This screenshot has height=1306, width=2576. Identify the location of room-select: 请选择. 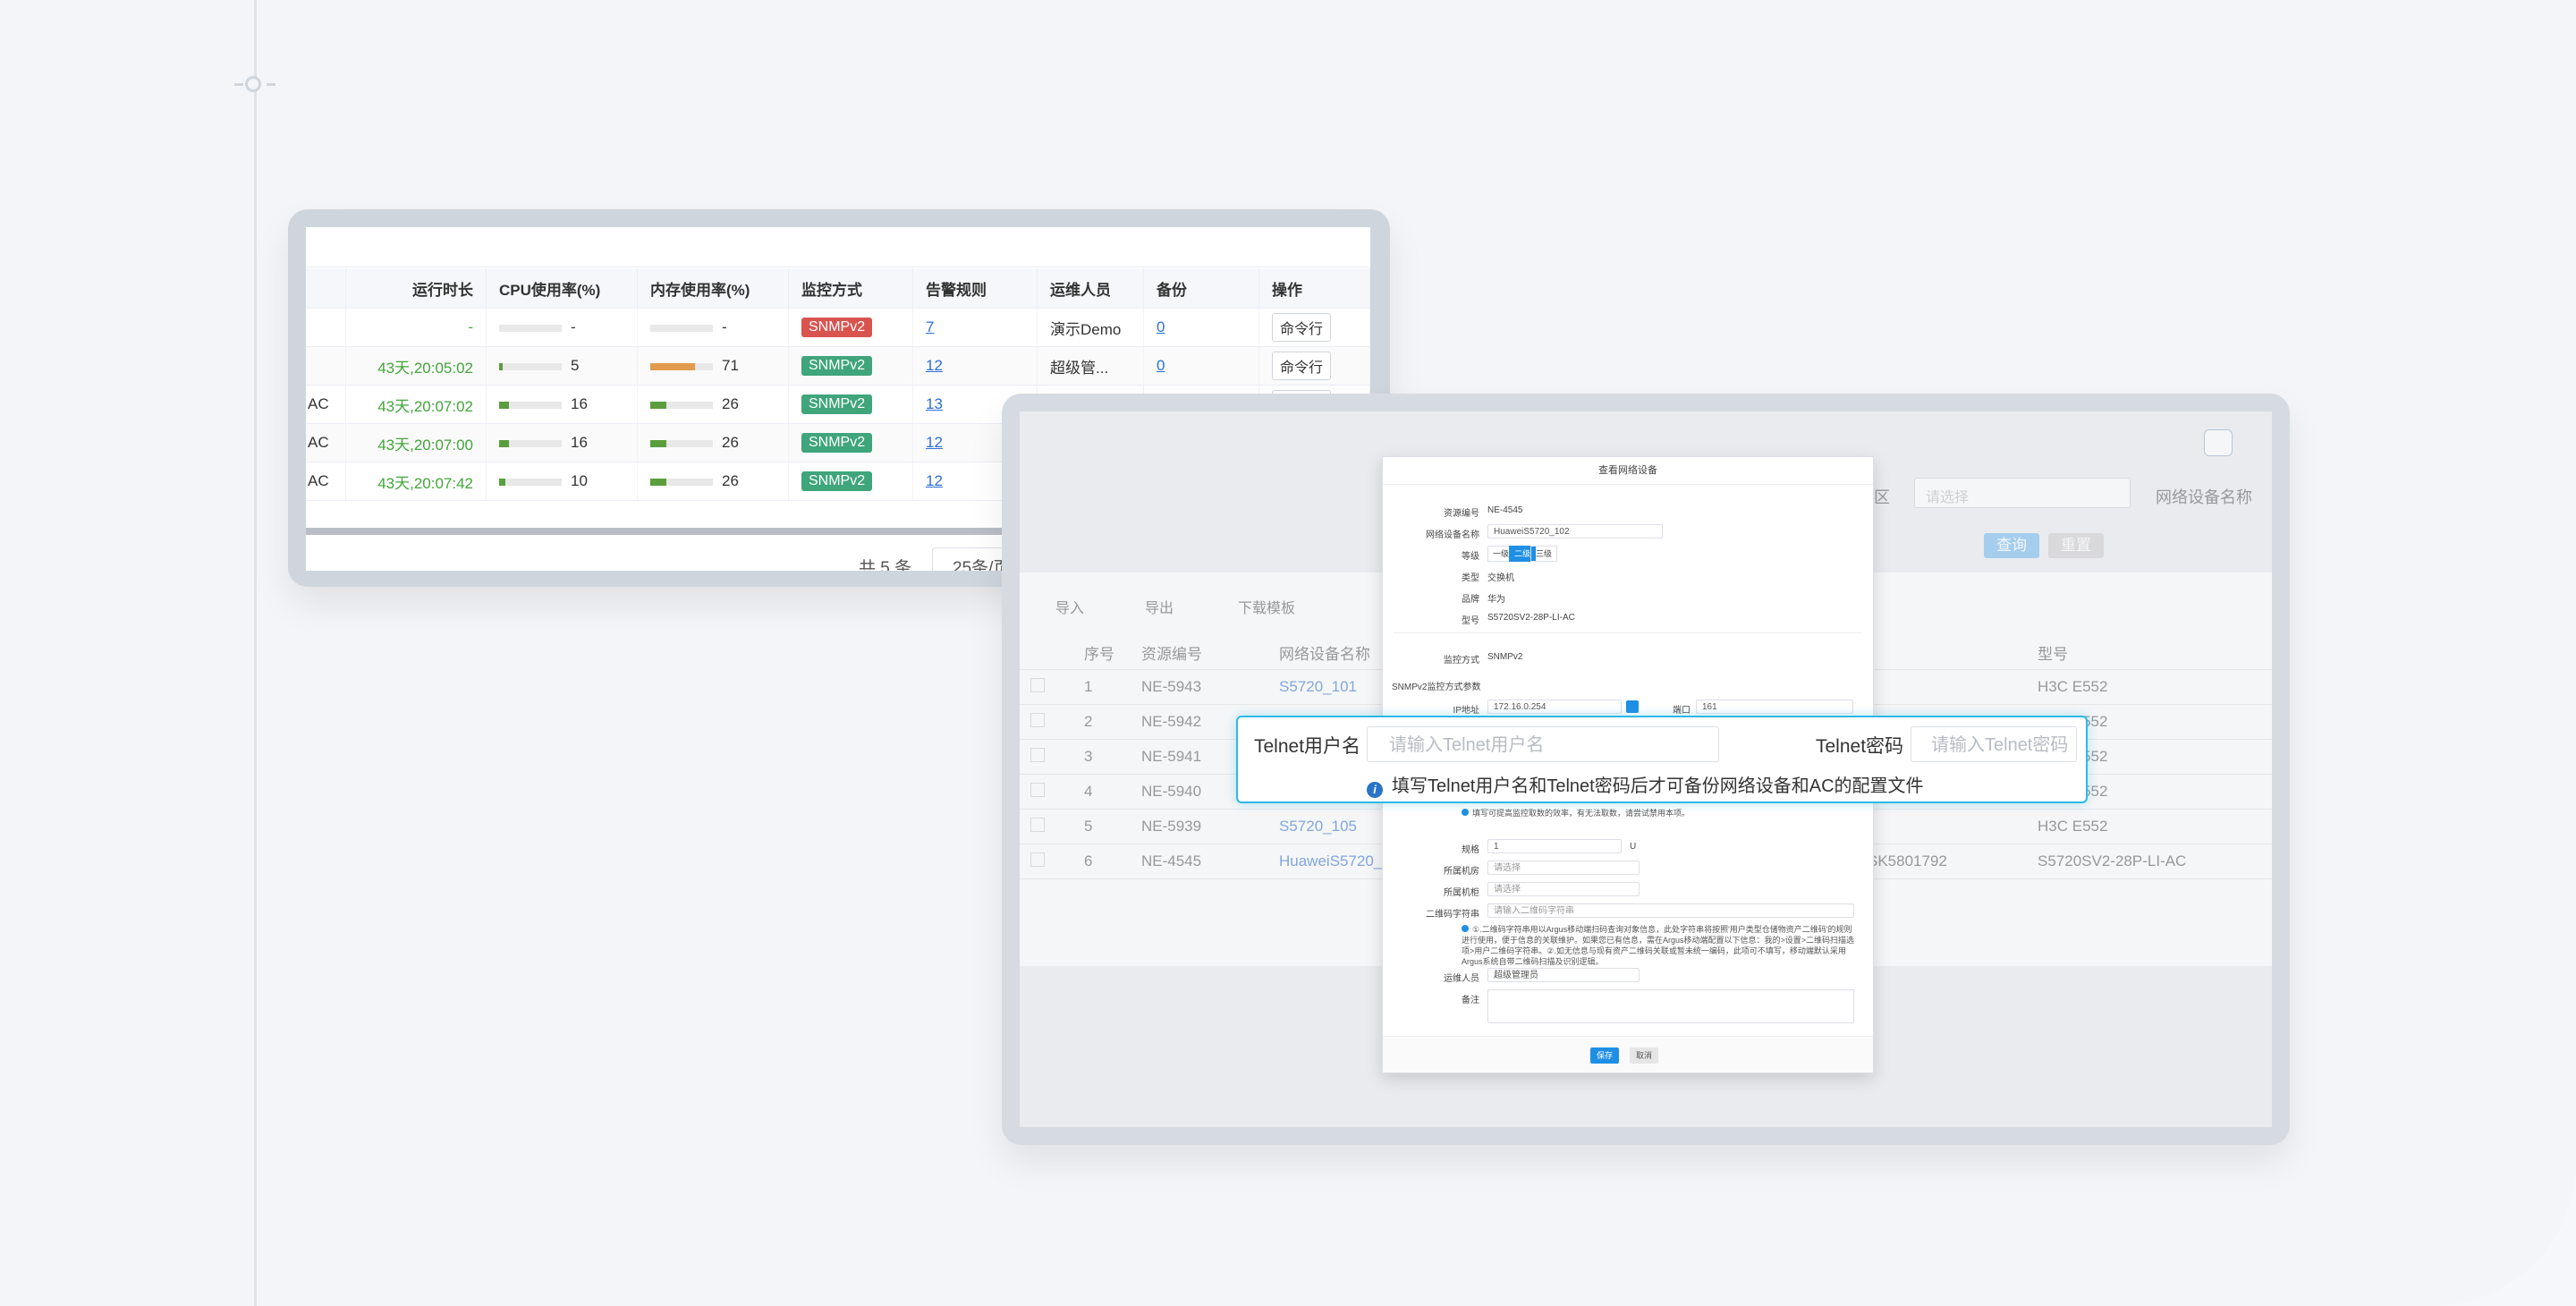
(1563, 868).